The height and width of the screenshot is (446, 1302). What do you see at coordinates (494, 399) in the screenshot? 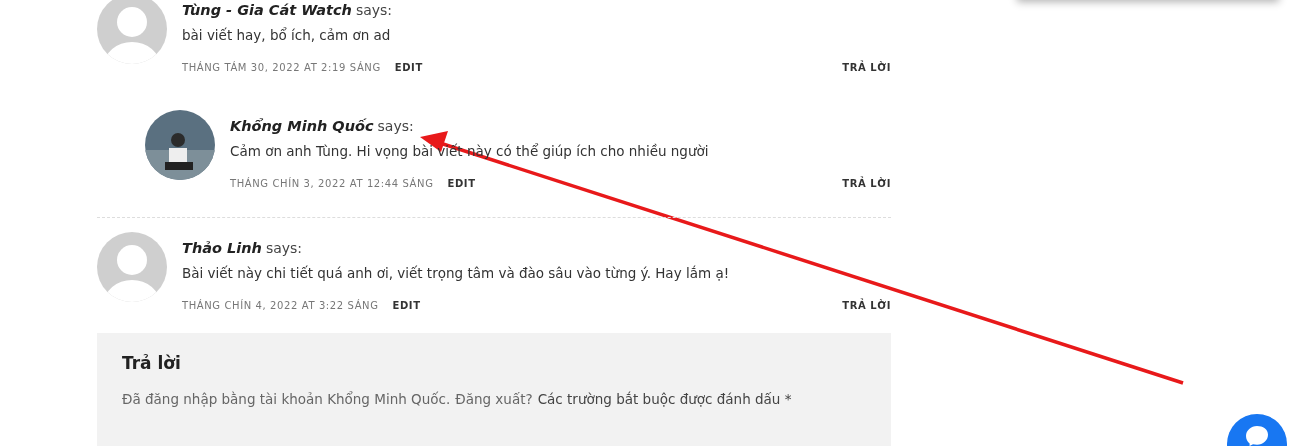
I see `logout-link: Đăng xuất?` at bounding box center [494, 399].